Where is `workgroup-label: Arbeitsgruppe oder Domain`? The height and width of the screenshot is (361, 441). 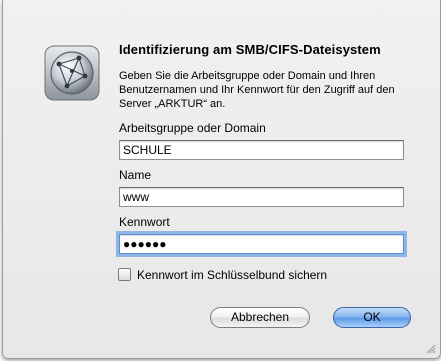 workgroup-label: Arbeitsgruppe oder Domain is located at coordinates (192, 128).